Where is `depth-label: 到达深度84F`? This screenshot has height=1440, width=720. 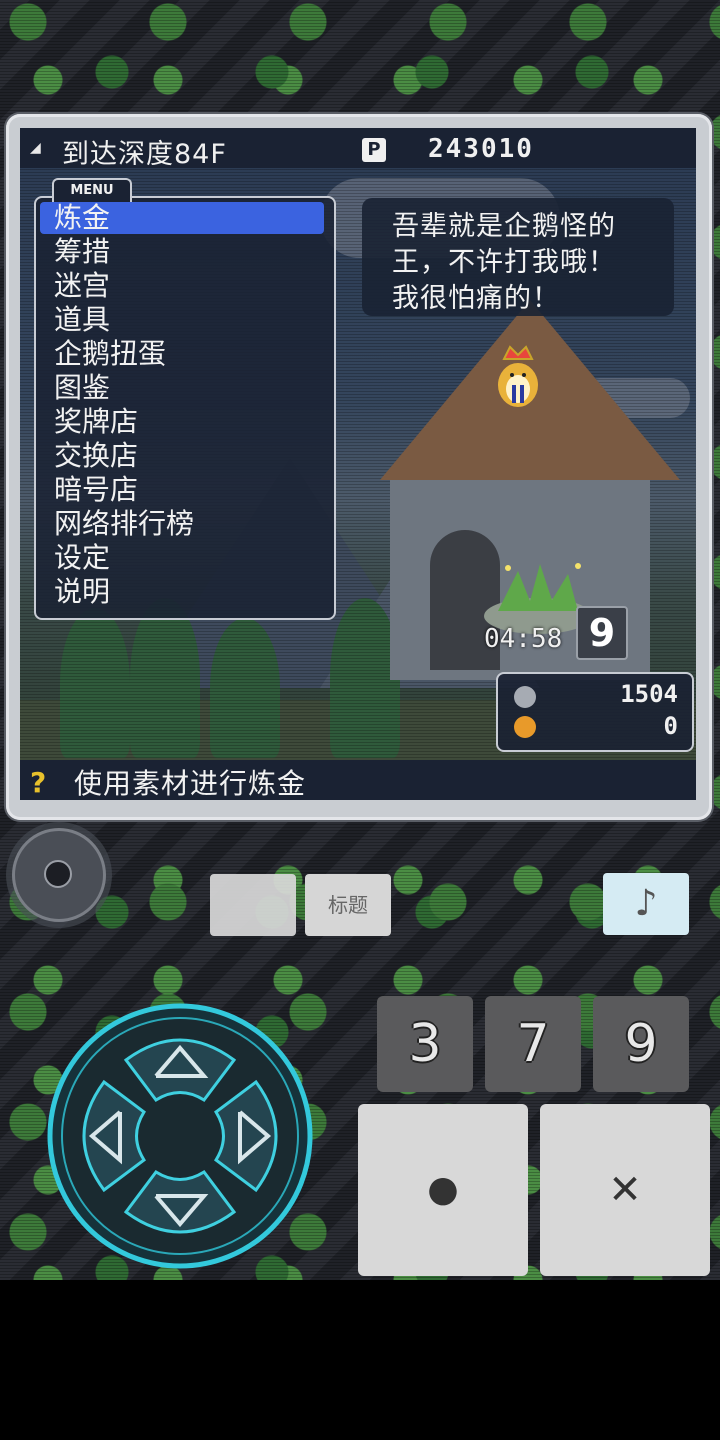
depth-label: 到达深度84F is located at coordinates (144, 154).